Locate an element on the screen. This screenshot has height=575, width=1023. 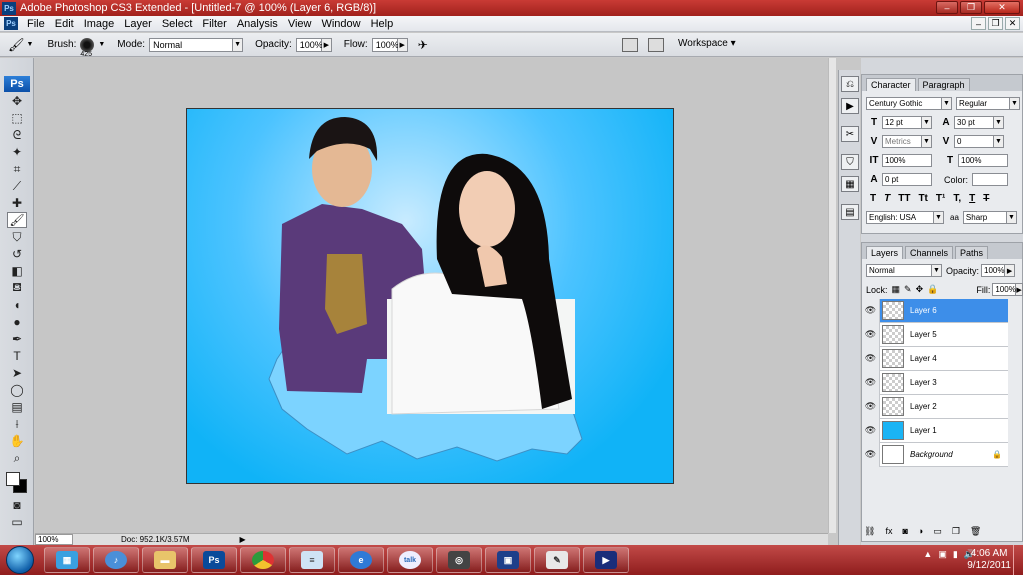
tray-app-icon: ▣ is located at coordinates (942, 554).